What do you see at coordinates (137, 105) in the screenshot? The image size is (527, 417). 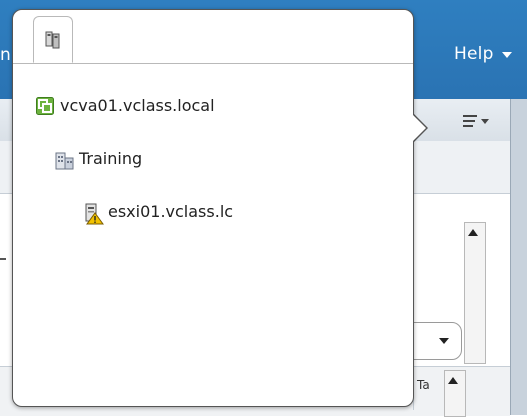 I see `tree-item-label: vcva01.vclass.local` at bounding box center [137, 105].